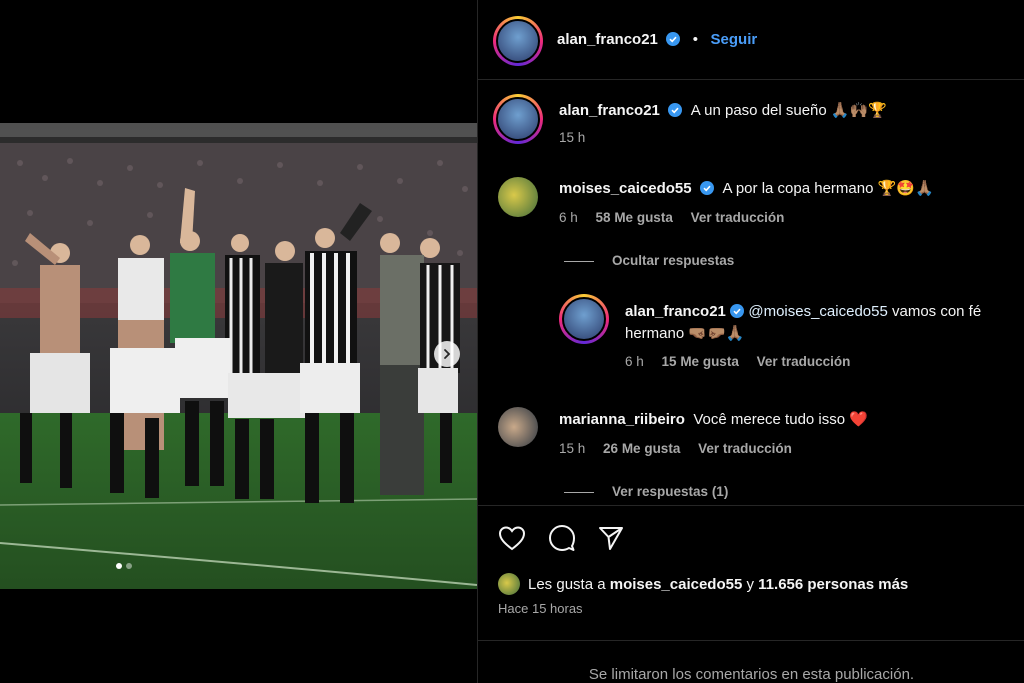 The image size is (1024, 683). What do you see at coordinates (649, 260) in the screenshot?
I see `hide-replies-toggle: Ocultar respuestas` at bounding box center [649, 260].